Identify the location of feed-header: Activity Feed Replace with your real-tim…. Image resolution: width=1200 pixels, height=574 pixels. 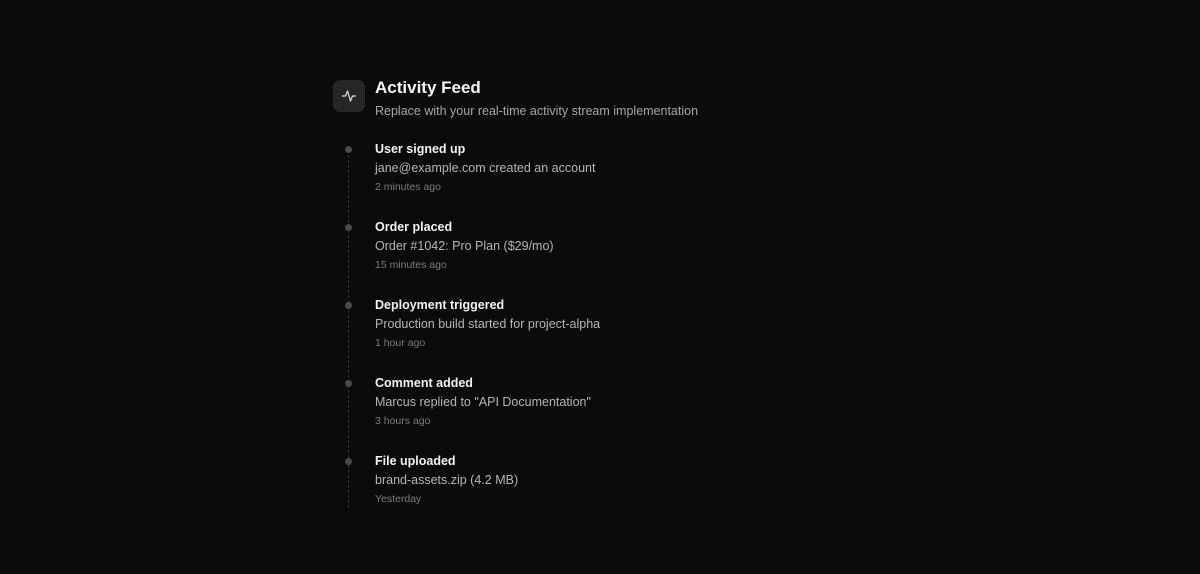
(593, 98).